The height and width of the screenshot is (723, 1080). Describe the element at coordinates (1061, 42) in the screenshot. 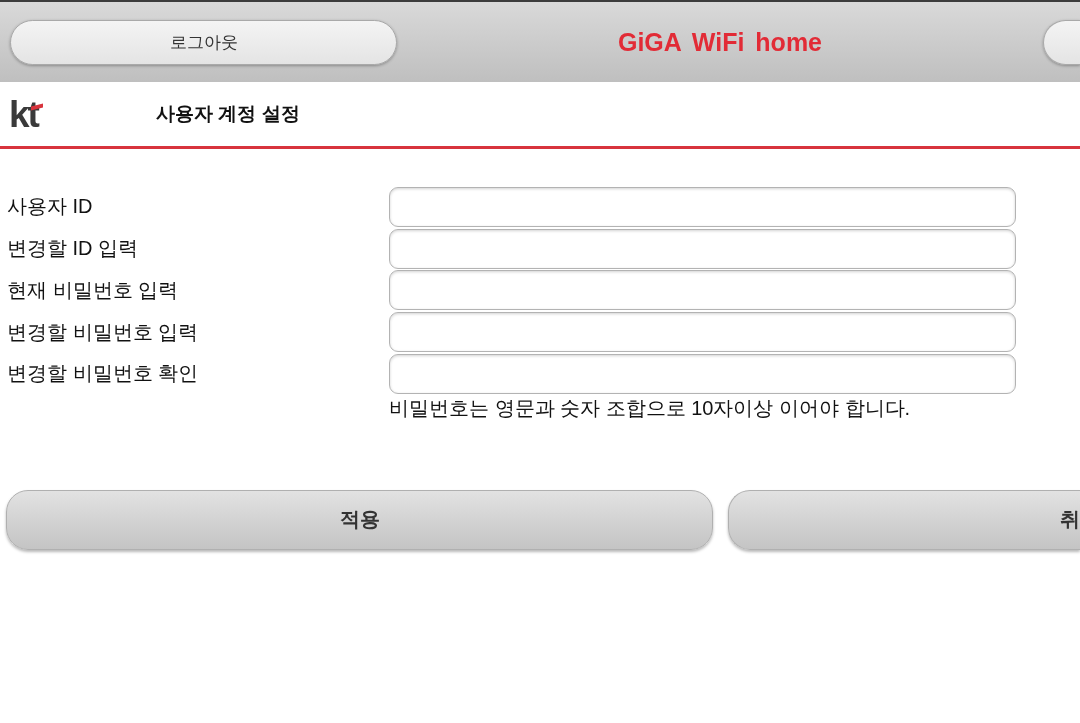

I see `header-button` at that location.